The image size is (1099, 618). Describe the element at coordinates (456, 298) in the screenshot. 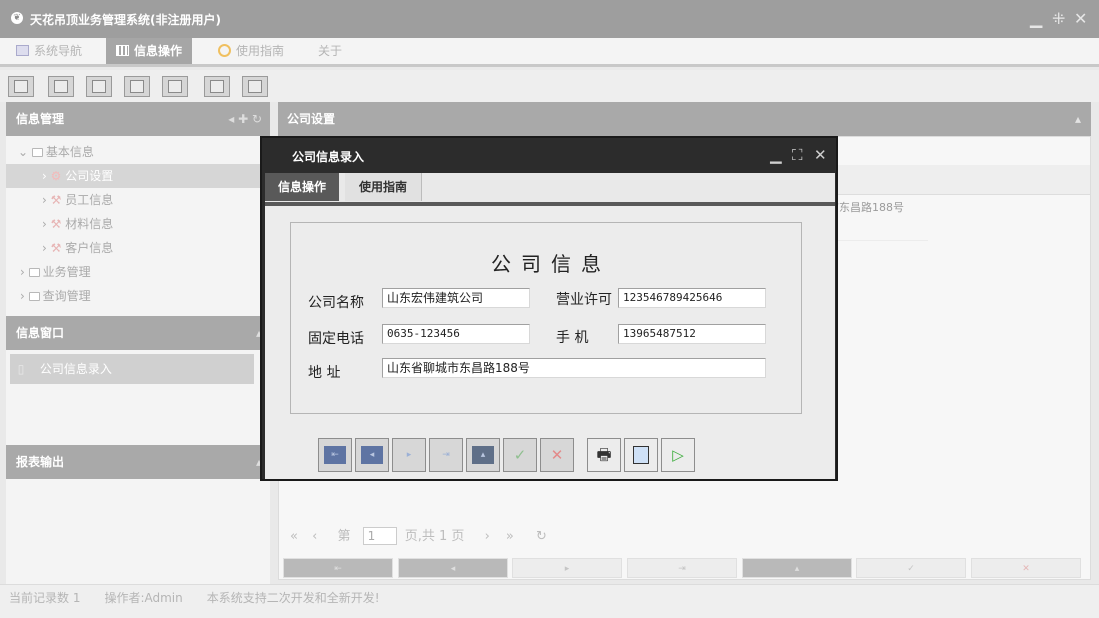

I see `company-name-input: 山东宏伟建筑公司` at that location.